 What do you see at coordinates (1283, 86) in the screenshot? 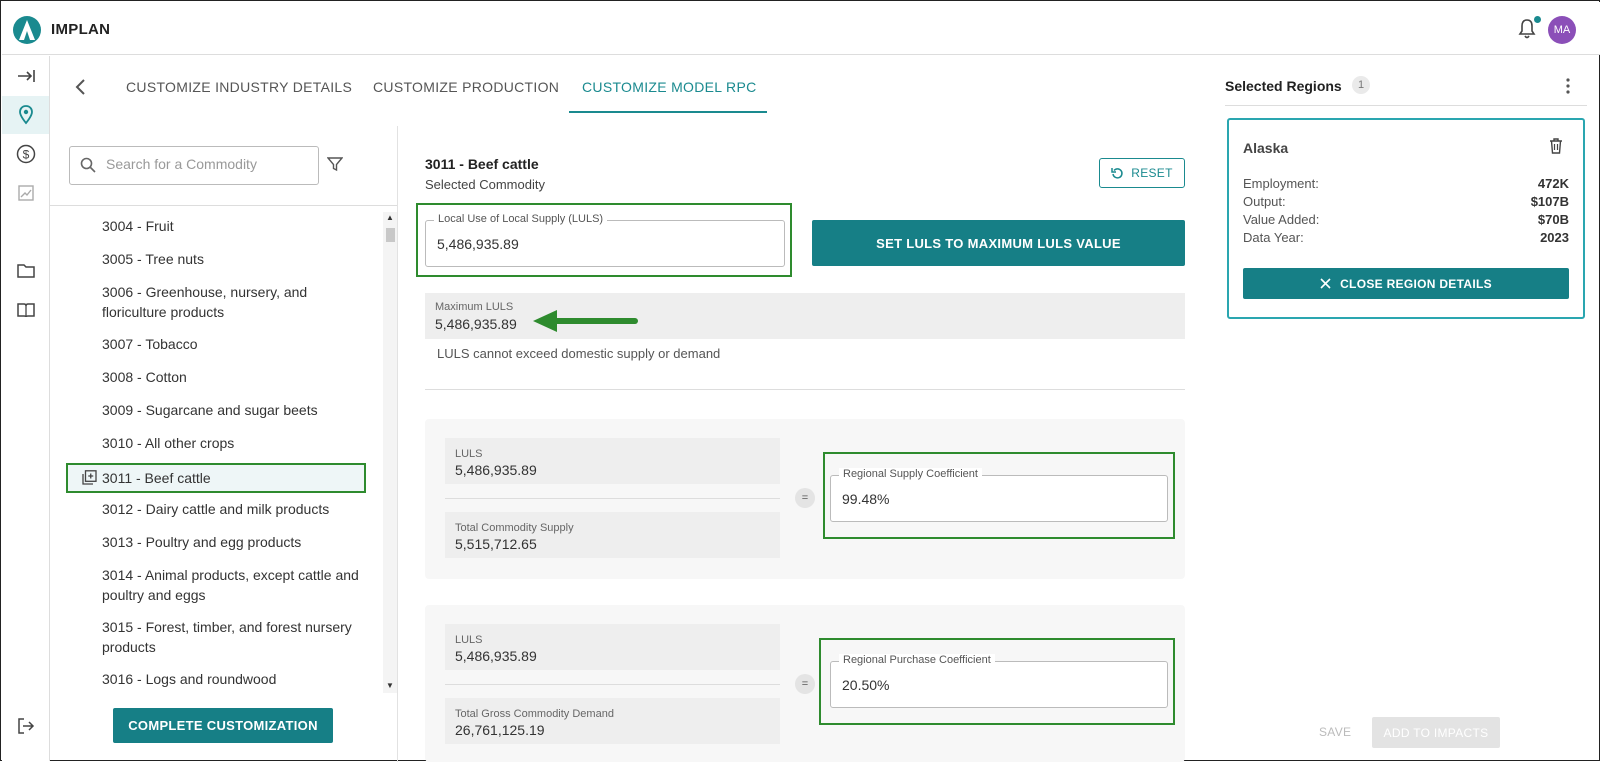
I see `selected-regions-title: Selected Regions` at bounding box center [1283, 86].